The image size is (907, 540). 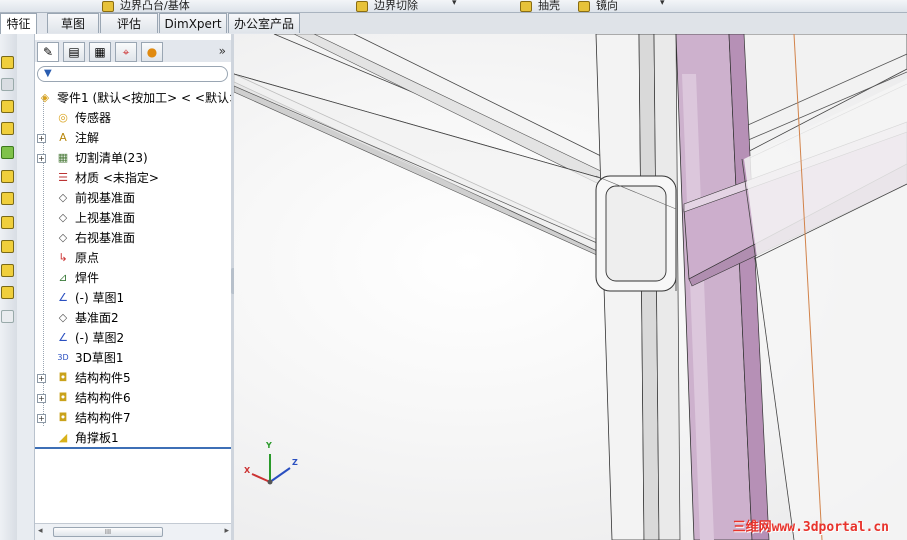 What do you see at coordinates (891, 36) in the screenshot?
I see `view-settings-icon: ▾` at bounding box center [891, 36].